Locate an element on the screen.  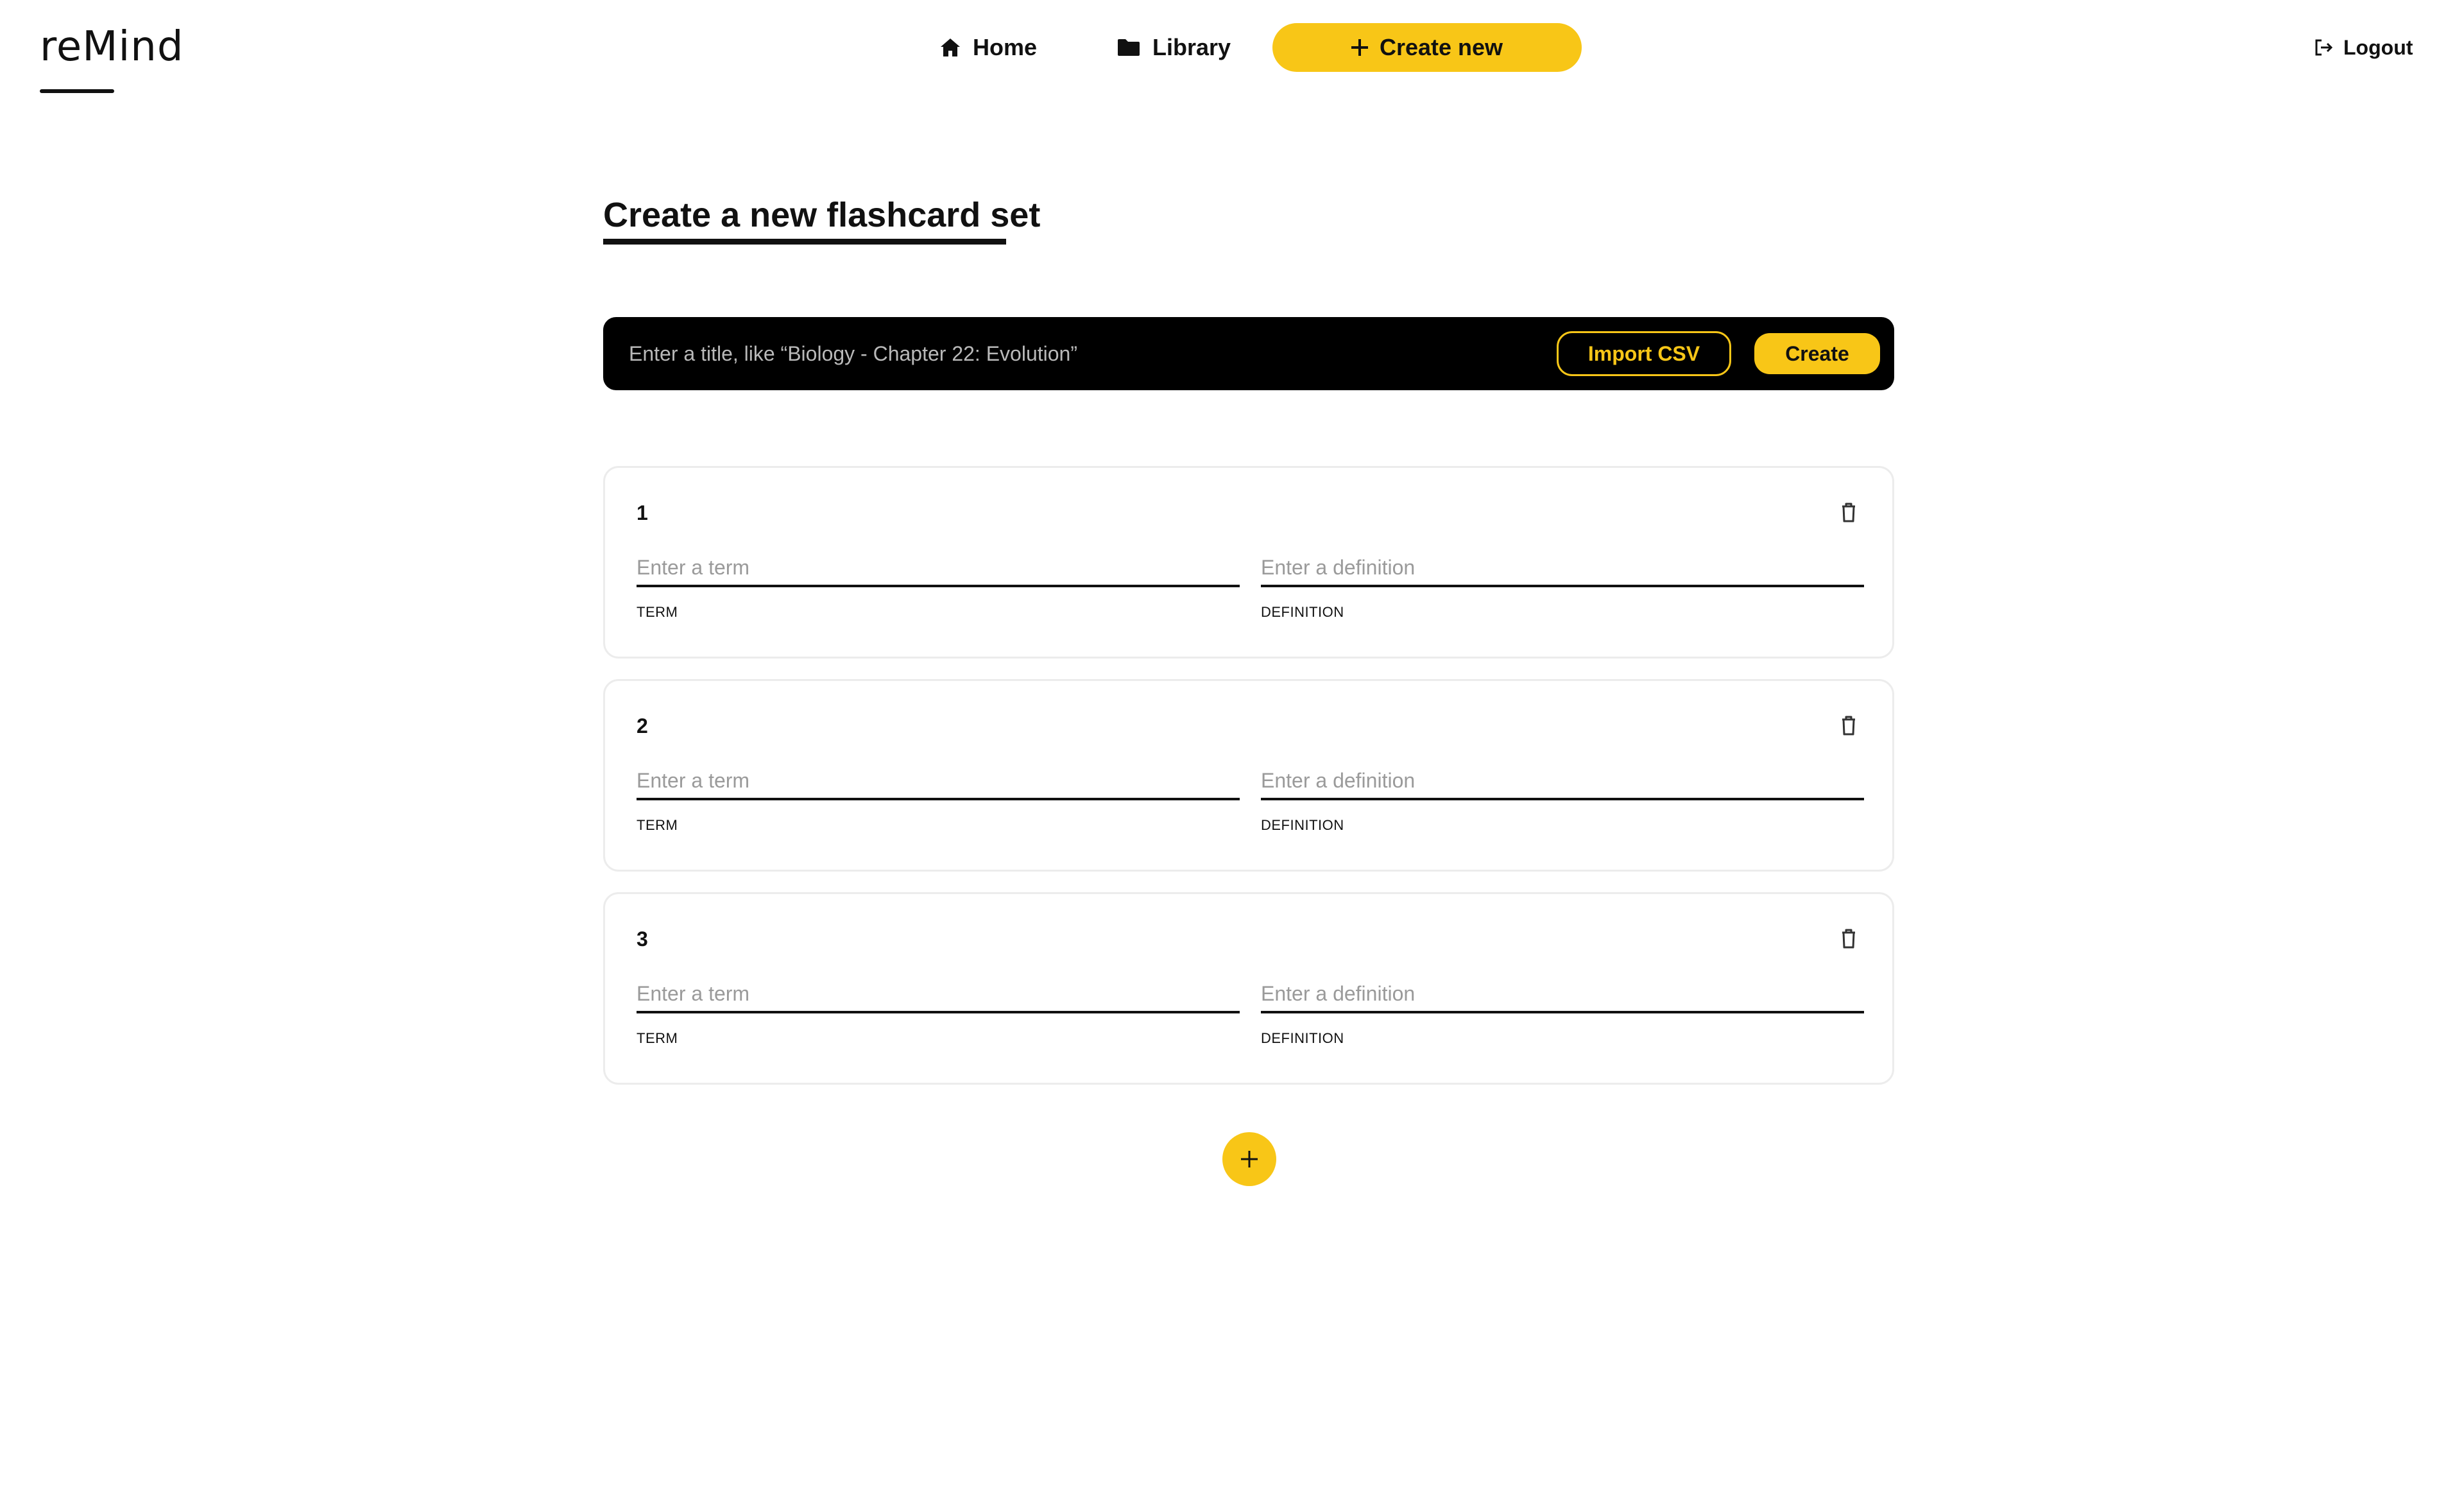
main-nav: Home Library Create new Logout is located at coordinates (1232, 47).